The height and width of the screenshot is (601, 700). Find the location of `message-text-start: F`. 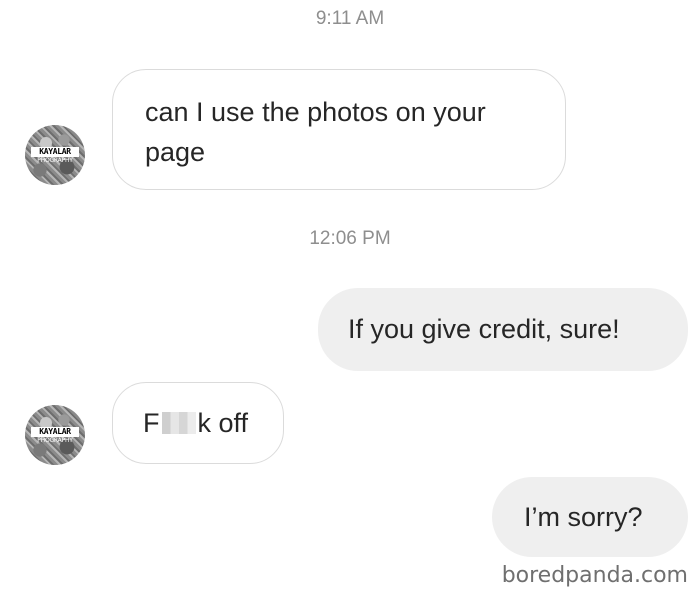

message-text-start: F is located at coordinates (151, 423).